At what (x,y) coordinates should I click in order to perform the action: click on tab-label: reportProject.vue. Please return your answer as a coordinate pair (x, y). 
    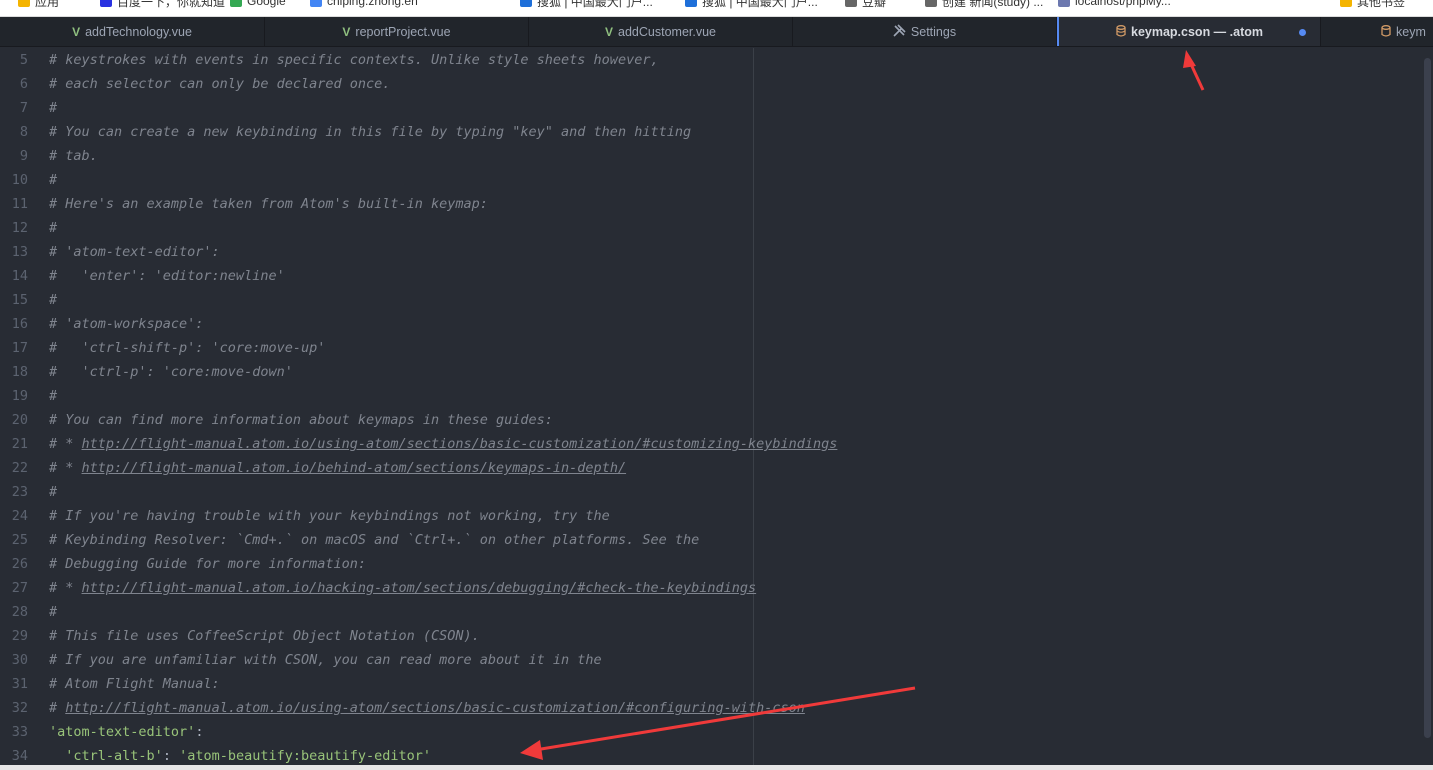
    Looking at the image, I should click on (403, 32).